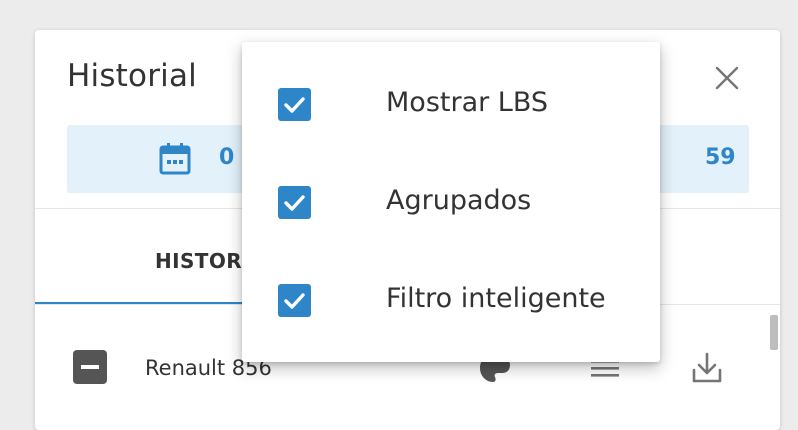 Image resolution: width=798 pixels, height=430 pixels. I want to click on close-icon, so click(727, 78).